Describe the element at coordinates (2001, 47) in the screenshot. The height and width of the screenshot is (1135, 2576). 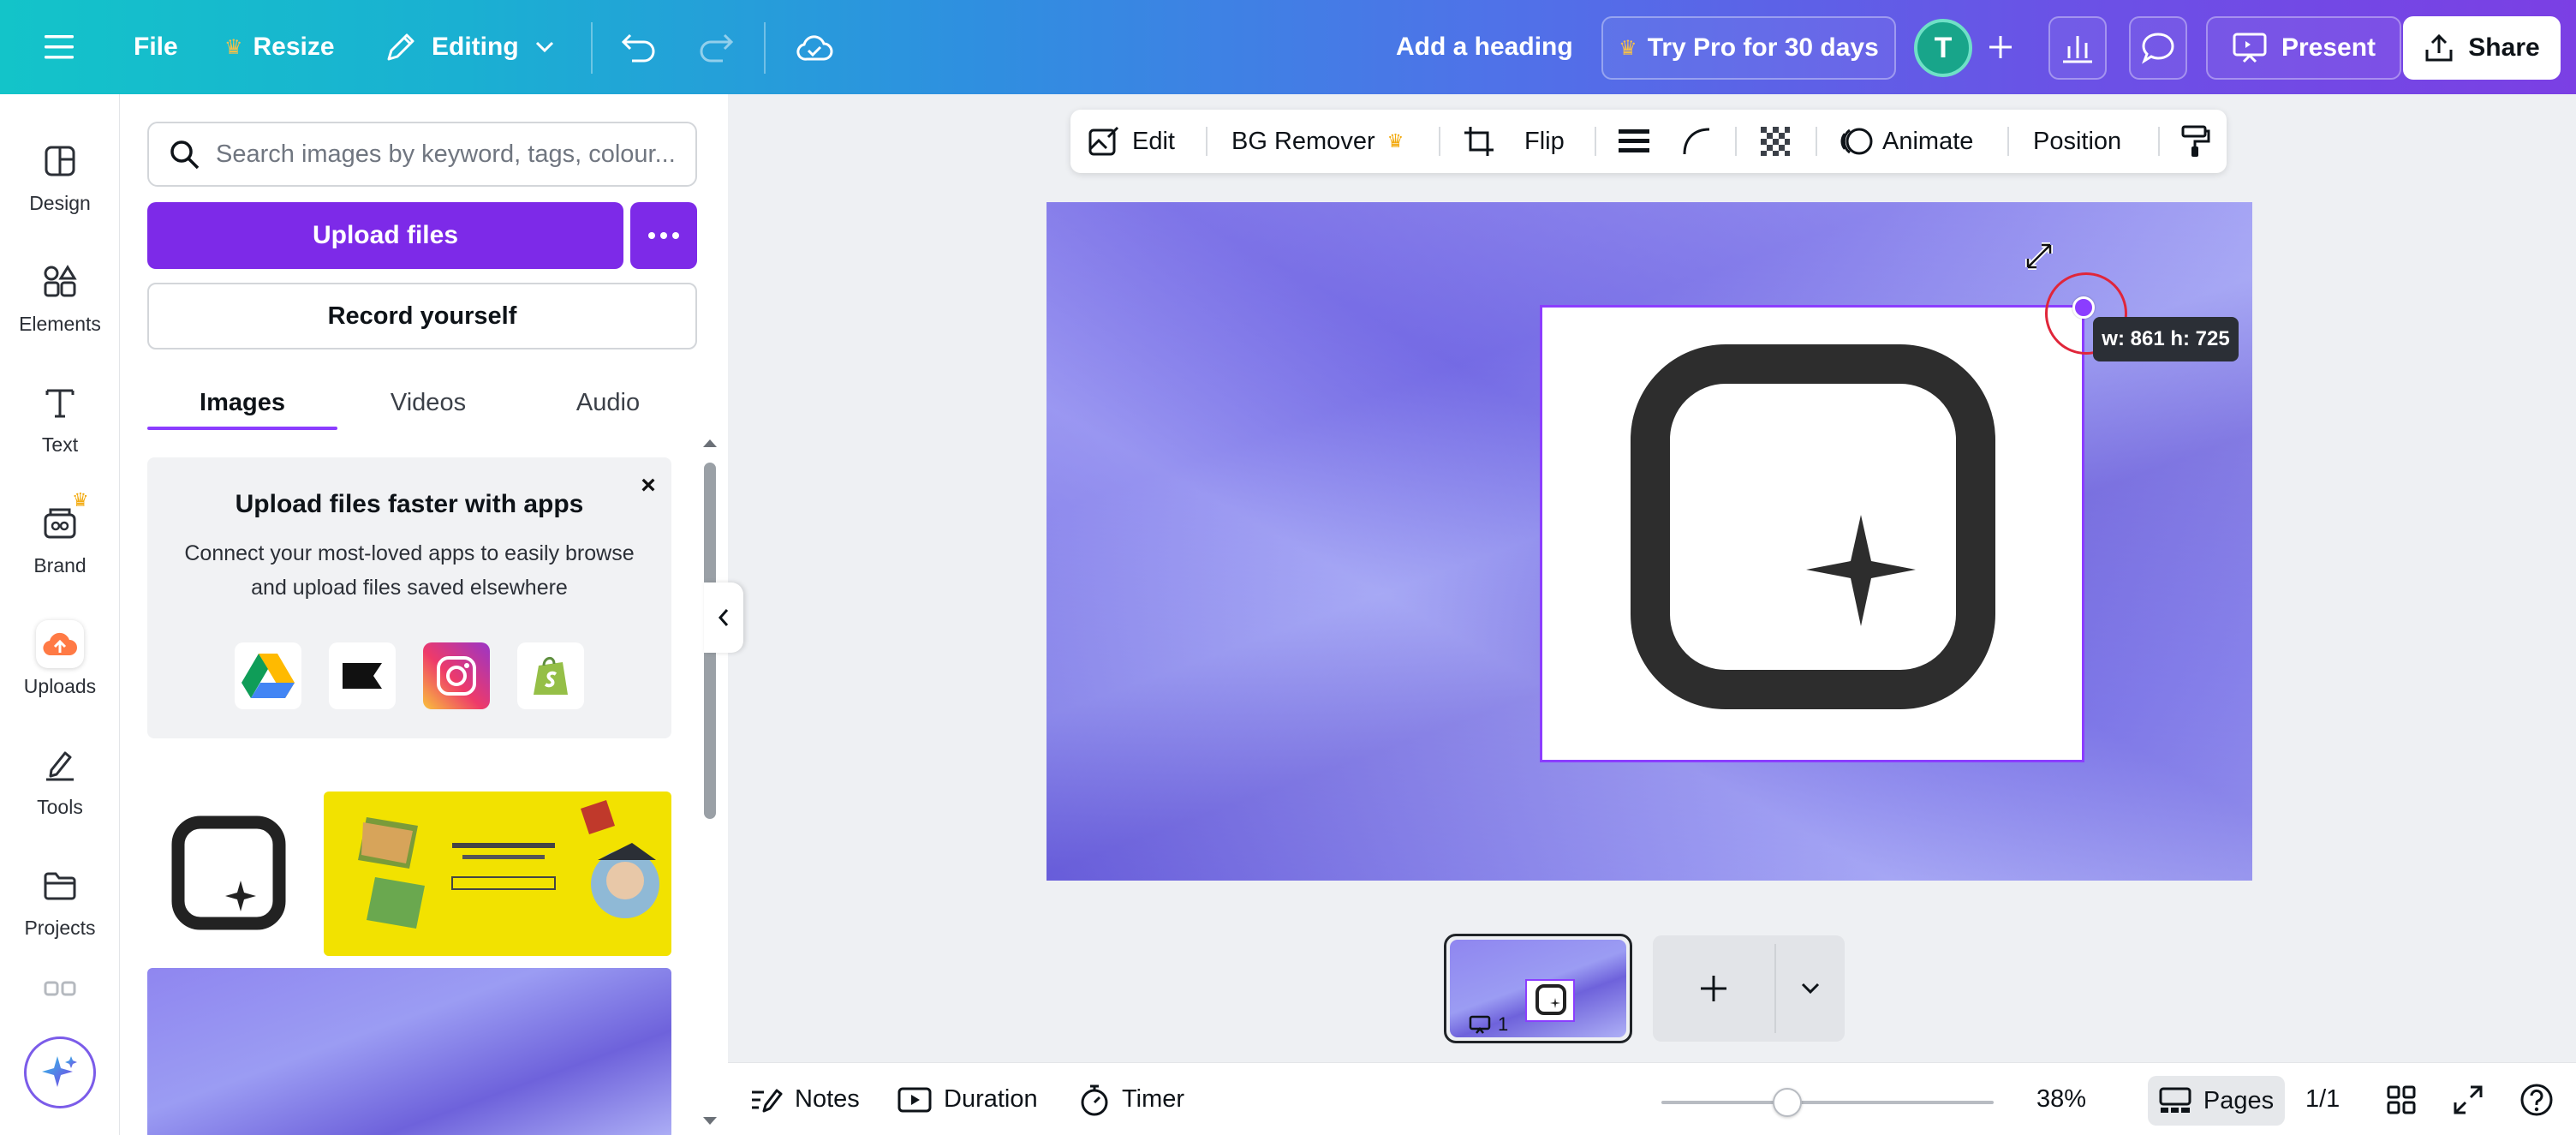
I see `invite-button` at that location.